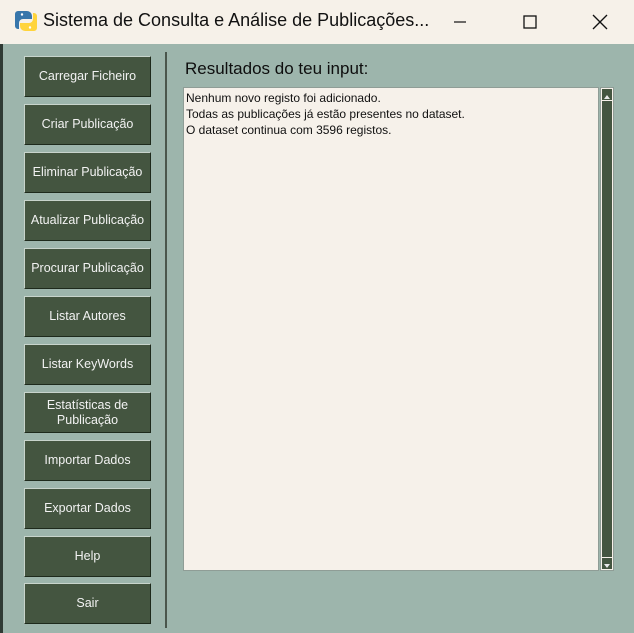 This screenshot has width=634, height=633. I want to click on export-data-button: Exportar Dados, so click(87, 508).